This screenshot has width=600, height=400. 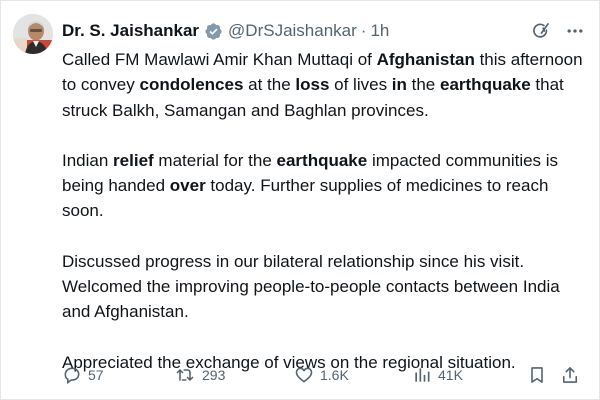 I want to click on repost-button: 293, so click(x=199, y=375).